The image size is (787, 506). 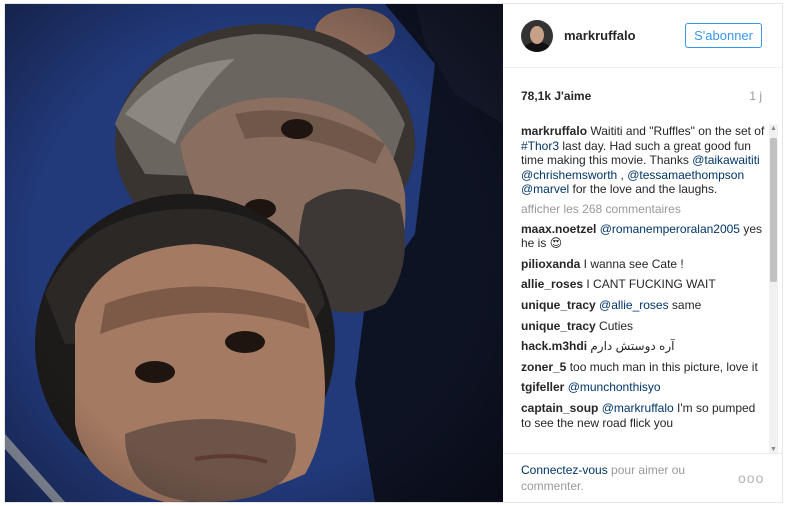 I want to click on comment-mention: @markruffalo, so click(x=638, y=408).